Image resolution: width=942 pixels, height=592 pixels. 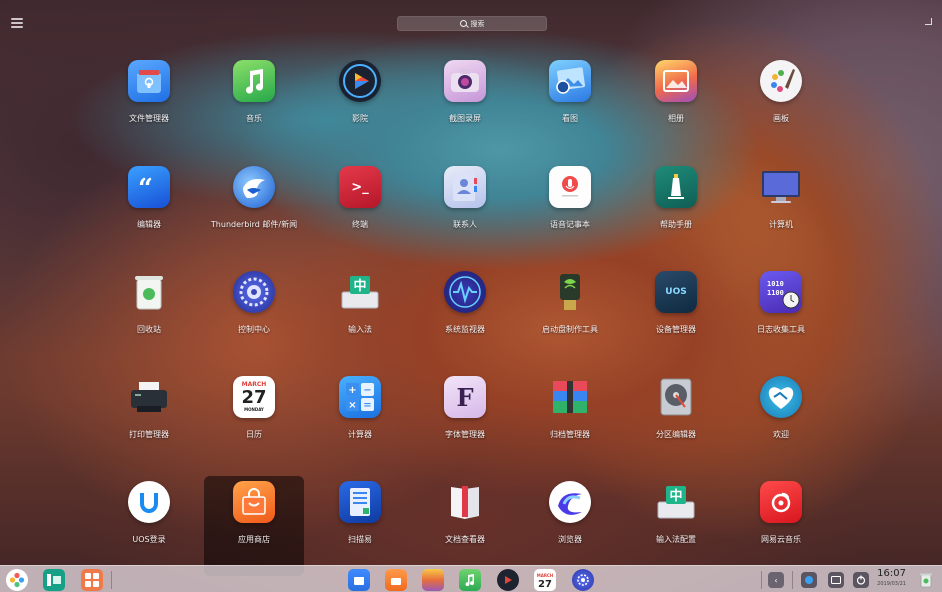 I want to click on dock: MARCH 27 ‹ 16:07 2019/03/21, so click(x=471, y=578).